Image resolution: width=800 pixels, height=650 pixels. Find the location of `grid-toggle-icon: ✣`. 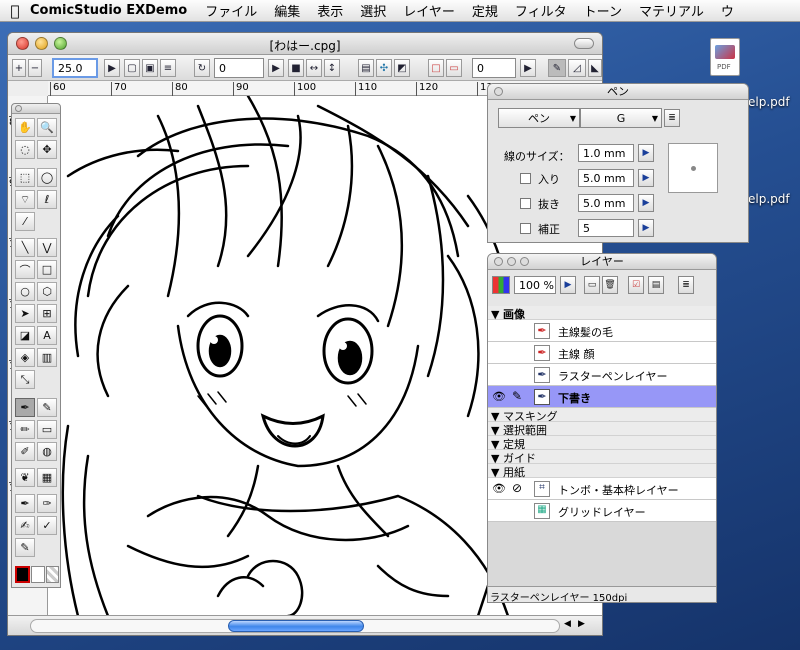

grid-toggle-icon: ✣ is located at coordinates (384, 68).